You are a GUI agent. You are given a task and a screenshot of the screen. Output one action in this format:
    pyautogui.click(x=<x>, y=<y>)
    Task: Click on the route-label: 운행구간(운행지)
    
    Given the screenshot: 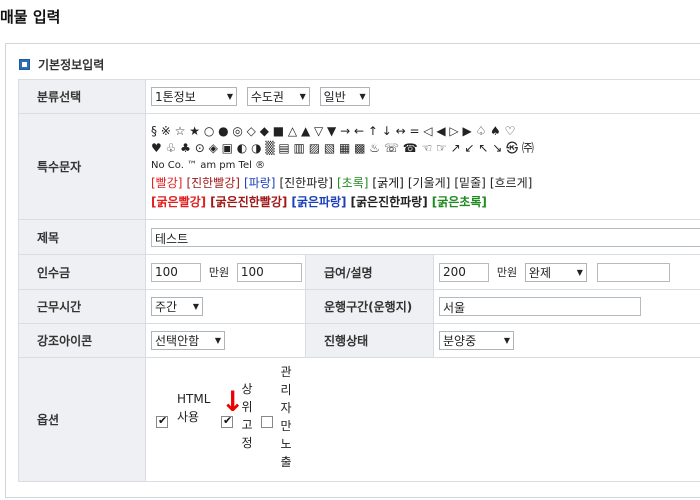 What is the action you would take?
    pyautogui.click(x=369, y=306)
    